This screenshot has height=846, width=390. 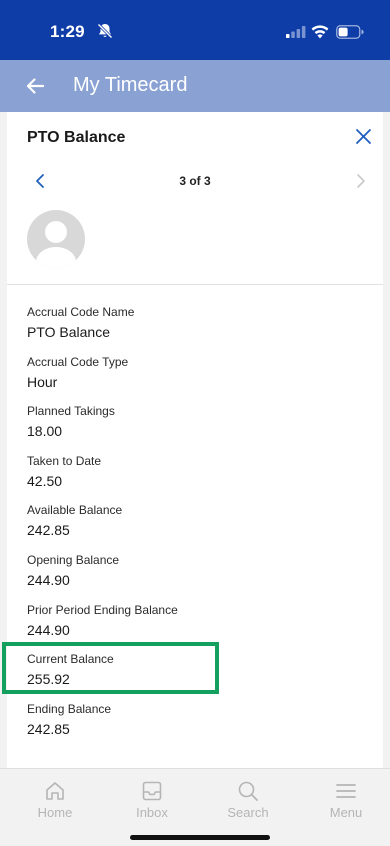 I want to click on tab-inbox: Inbox, so click(x=152, y=799).